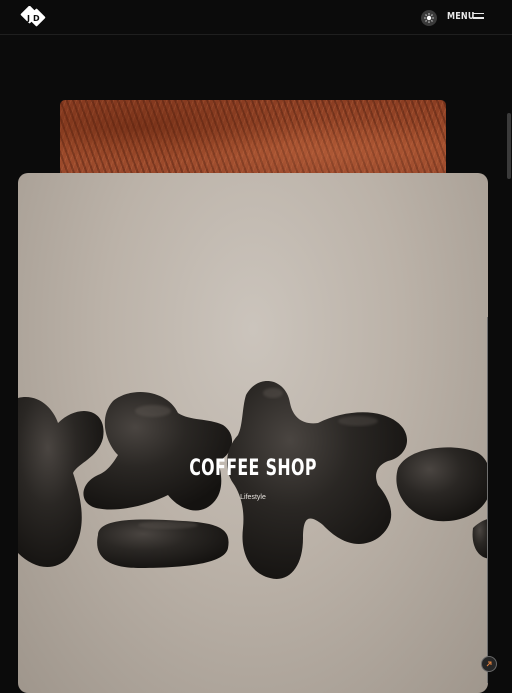  Describe the element at coordinates (256, 17) in the screenshot. I see `site-header: J D MENU` at that location.